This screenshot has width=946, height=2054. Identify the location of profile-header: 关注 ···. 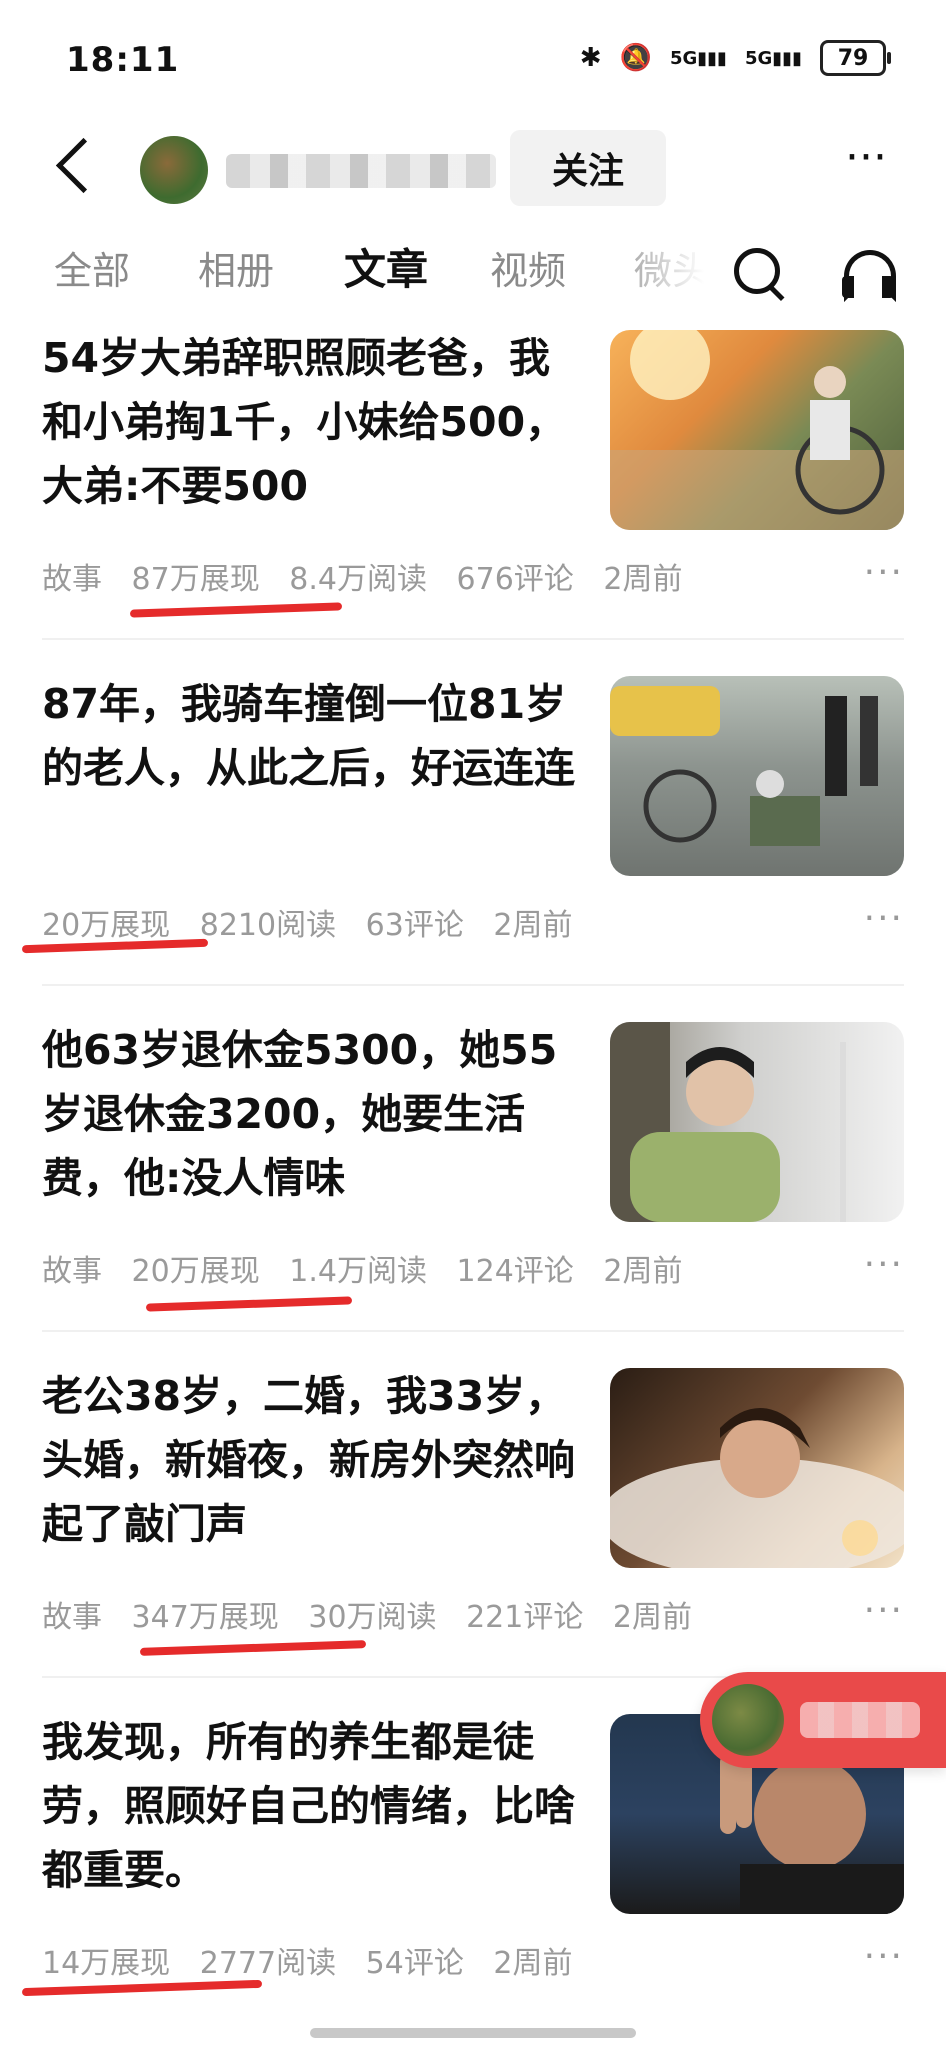
(473, 168).